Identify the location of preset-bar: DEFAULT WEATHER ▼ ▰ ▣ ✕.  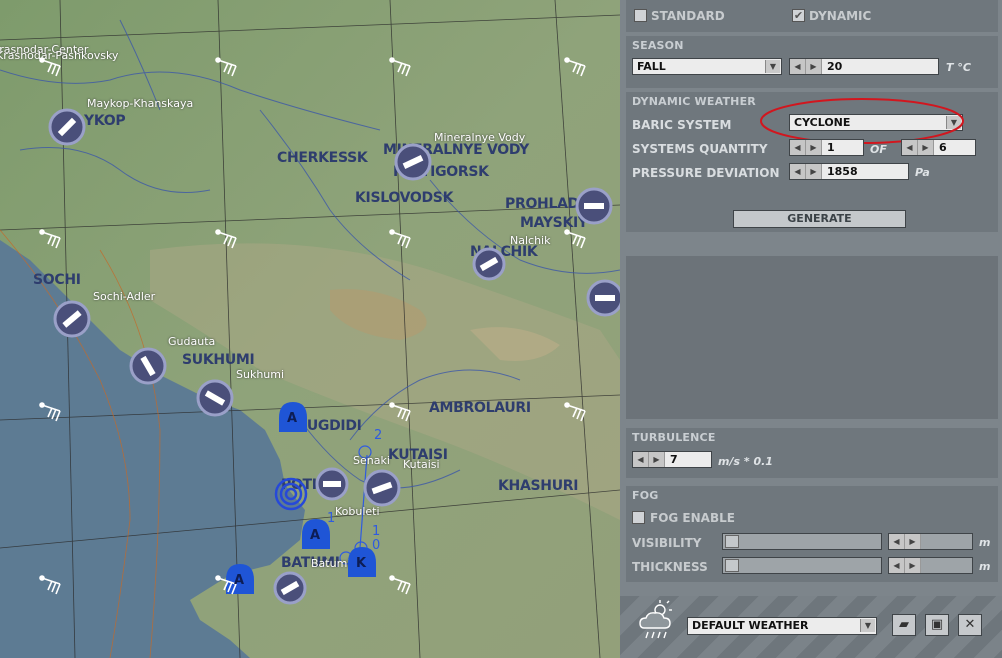
(811, 627).